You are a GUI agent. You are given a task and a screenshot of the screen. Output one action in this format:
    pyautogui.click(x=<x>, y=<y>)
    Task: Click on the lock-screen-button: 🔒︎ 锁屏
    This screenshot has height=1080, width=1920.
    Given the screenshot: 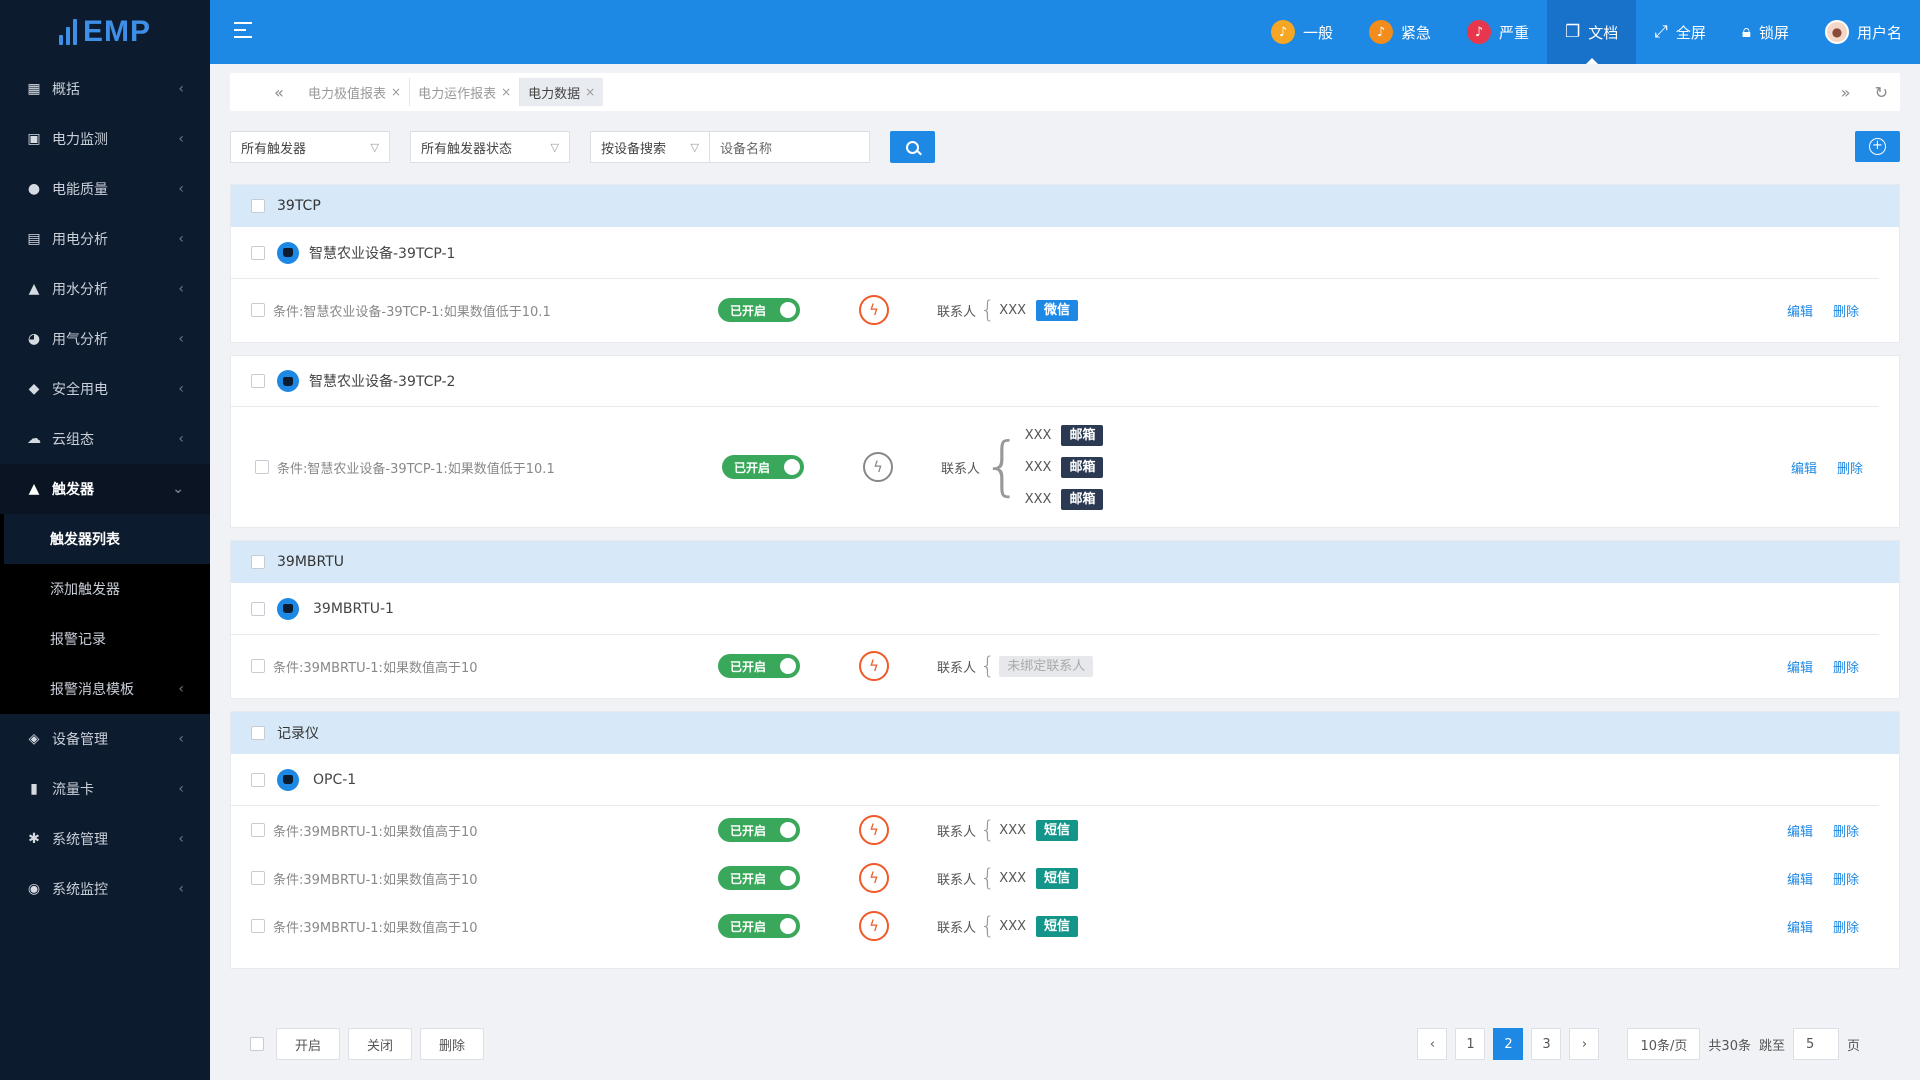 What is the action you would take?
    pyautogui.click(x=1765, y=32)
    